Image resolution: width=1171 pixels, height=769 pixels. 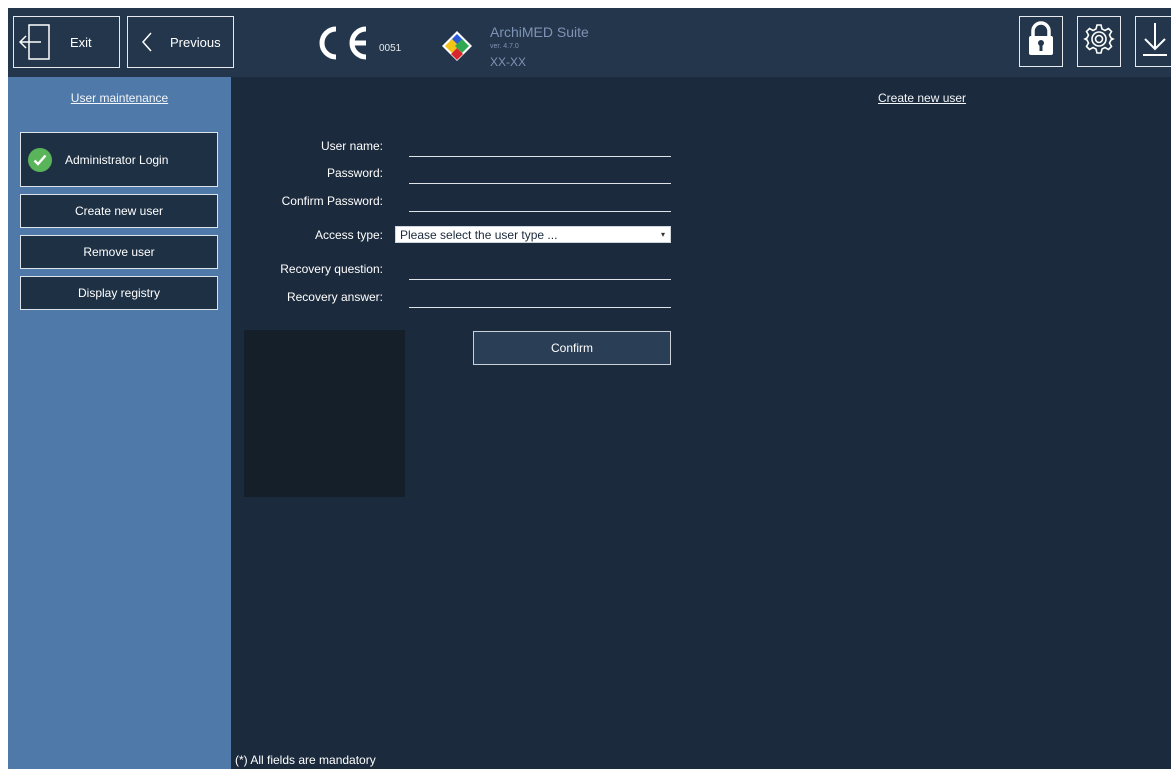 I want to click on ce-number: 0051, so click(x=390, y=48).